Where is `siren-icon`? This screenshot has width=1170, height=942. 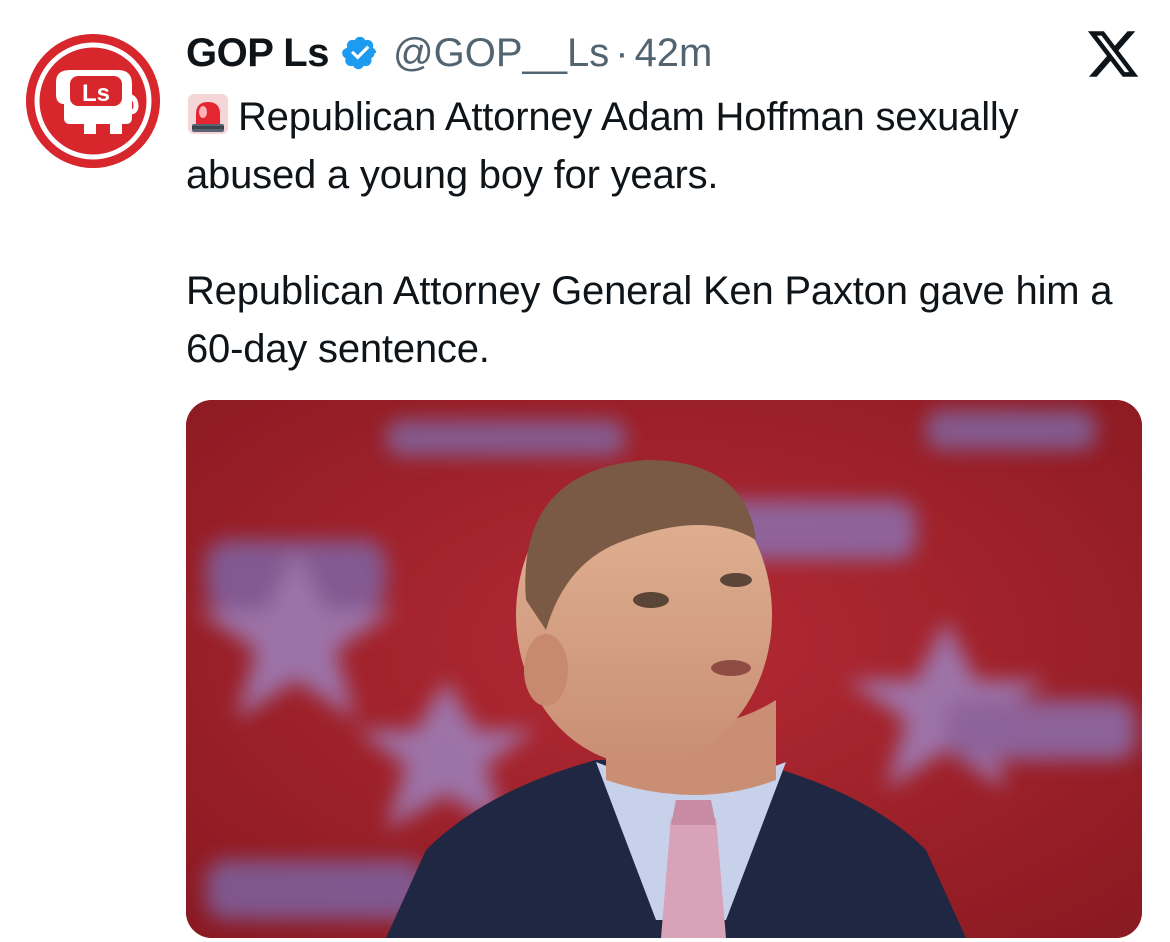 siren-icon is located at coordinates (208, 114).